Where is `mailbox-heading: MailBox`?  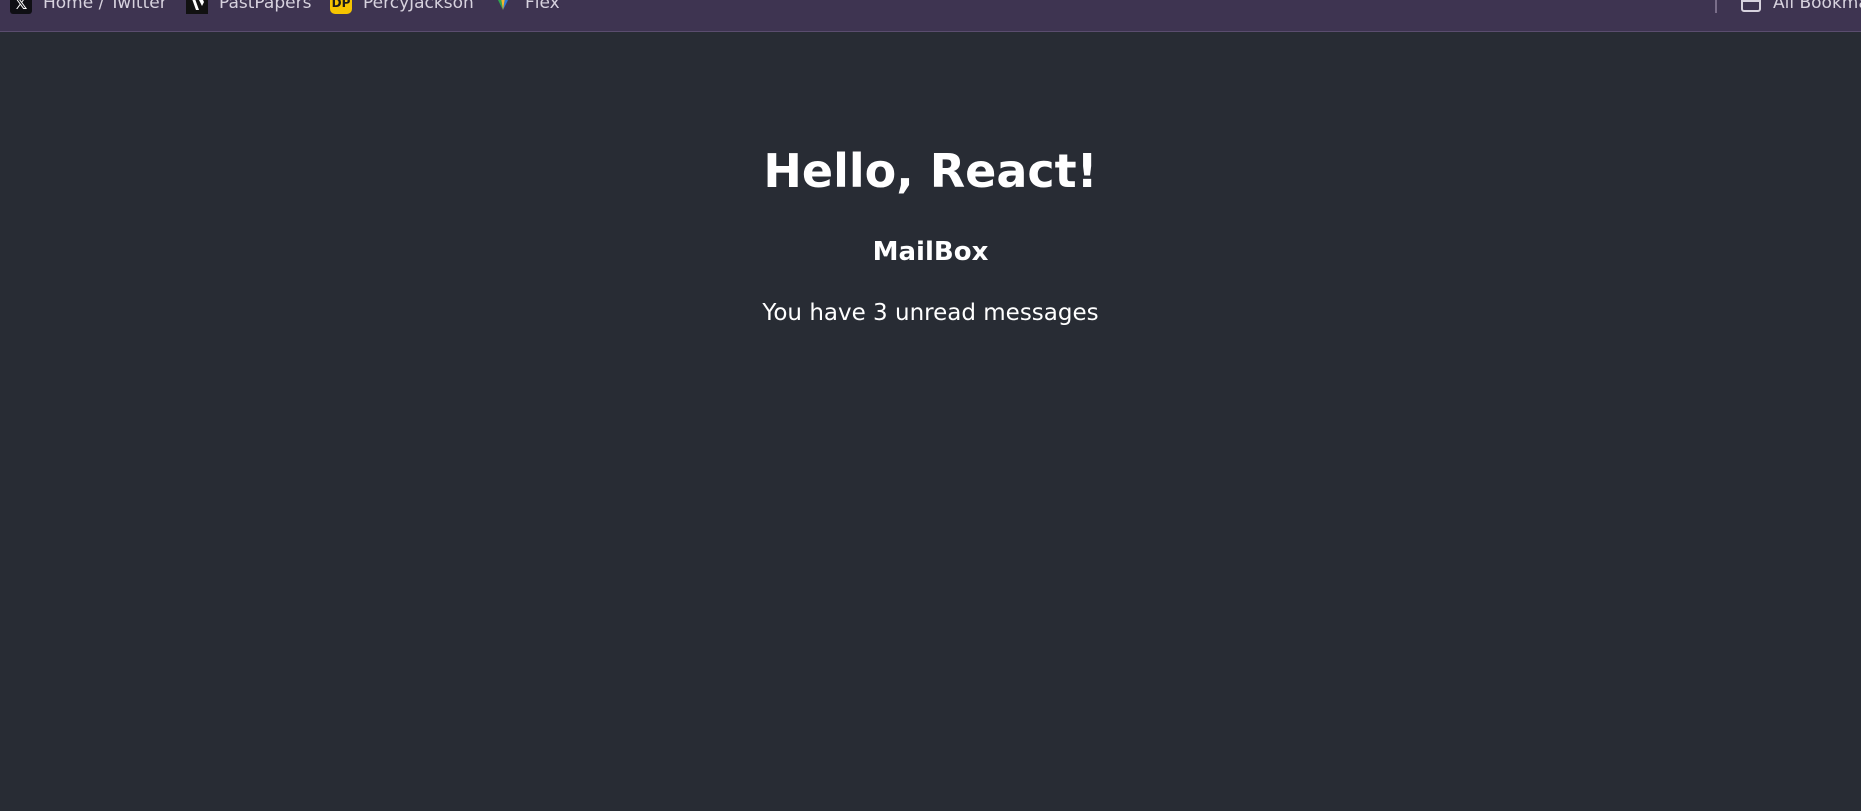 mailbox-heading: MailBox is located at coordinates (930, 252).